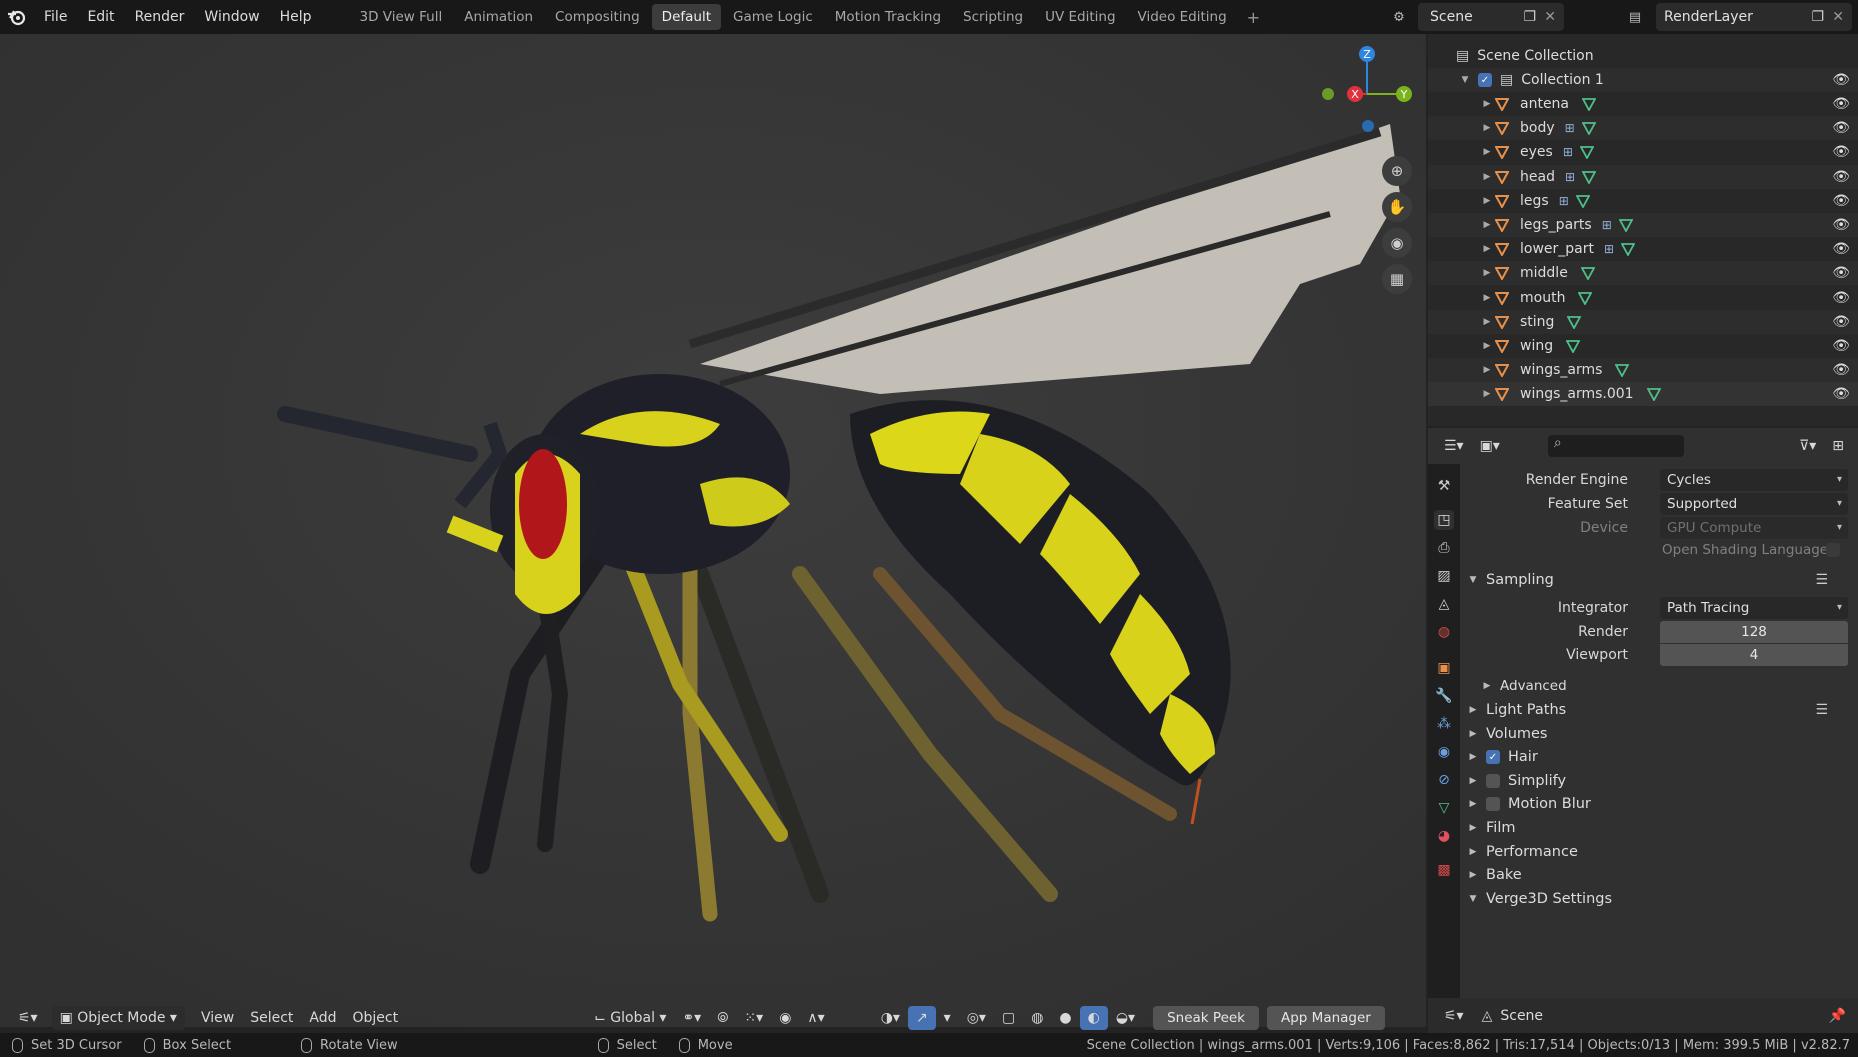 The width and height of the screenshot is (1858, 1057). What do you see at coordinates (160, 17) in the screenshot?
I see `menu-render: Render` at bounding box center [160, 17].